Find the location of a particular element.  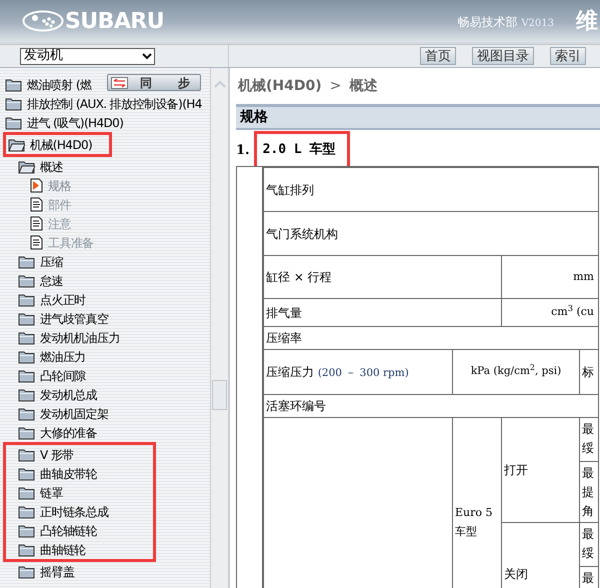

tree-item: 进气歧管真空 is located at coordinates (56, 318).